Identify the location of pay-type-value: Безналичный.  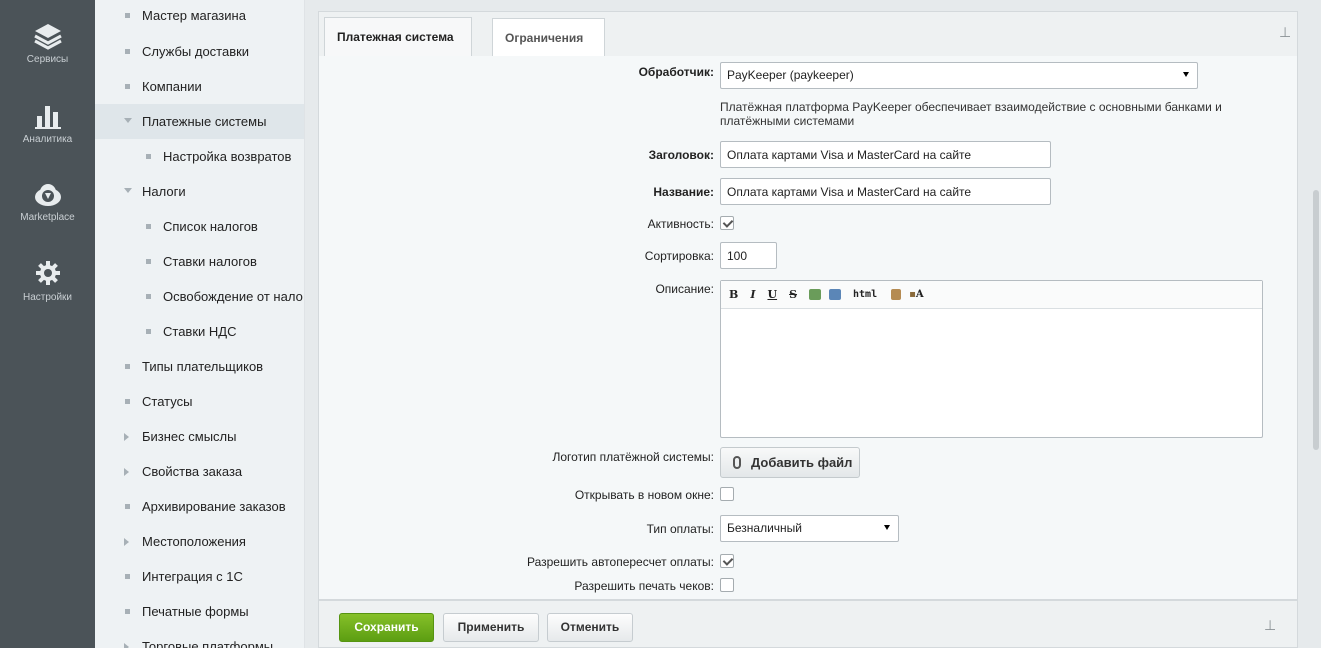
(764, 528).